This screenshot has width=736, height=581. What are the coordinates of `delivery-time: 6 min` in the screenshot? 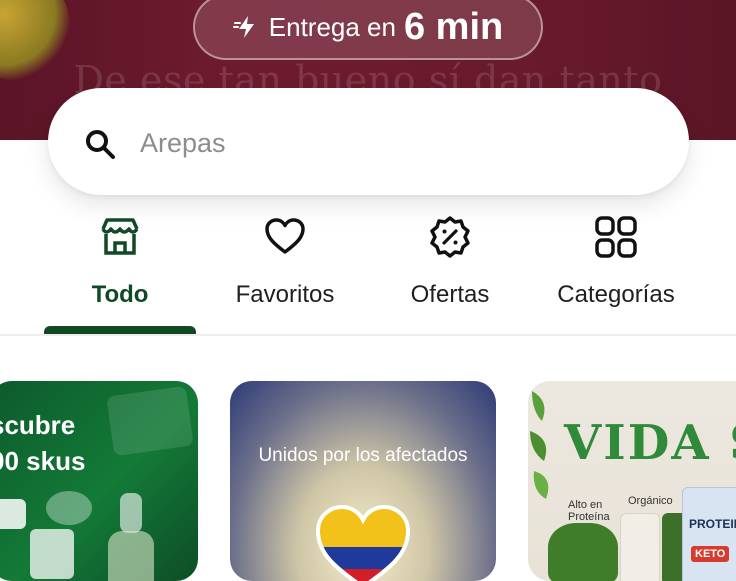 It's located at (453, 26).